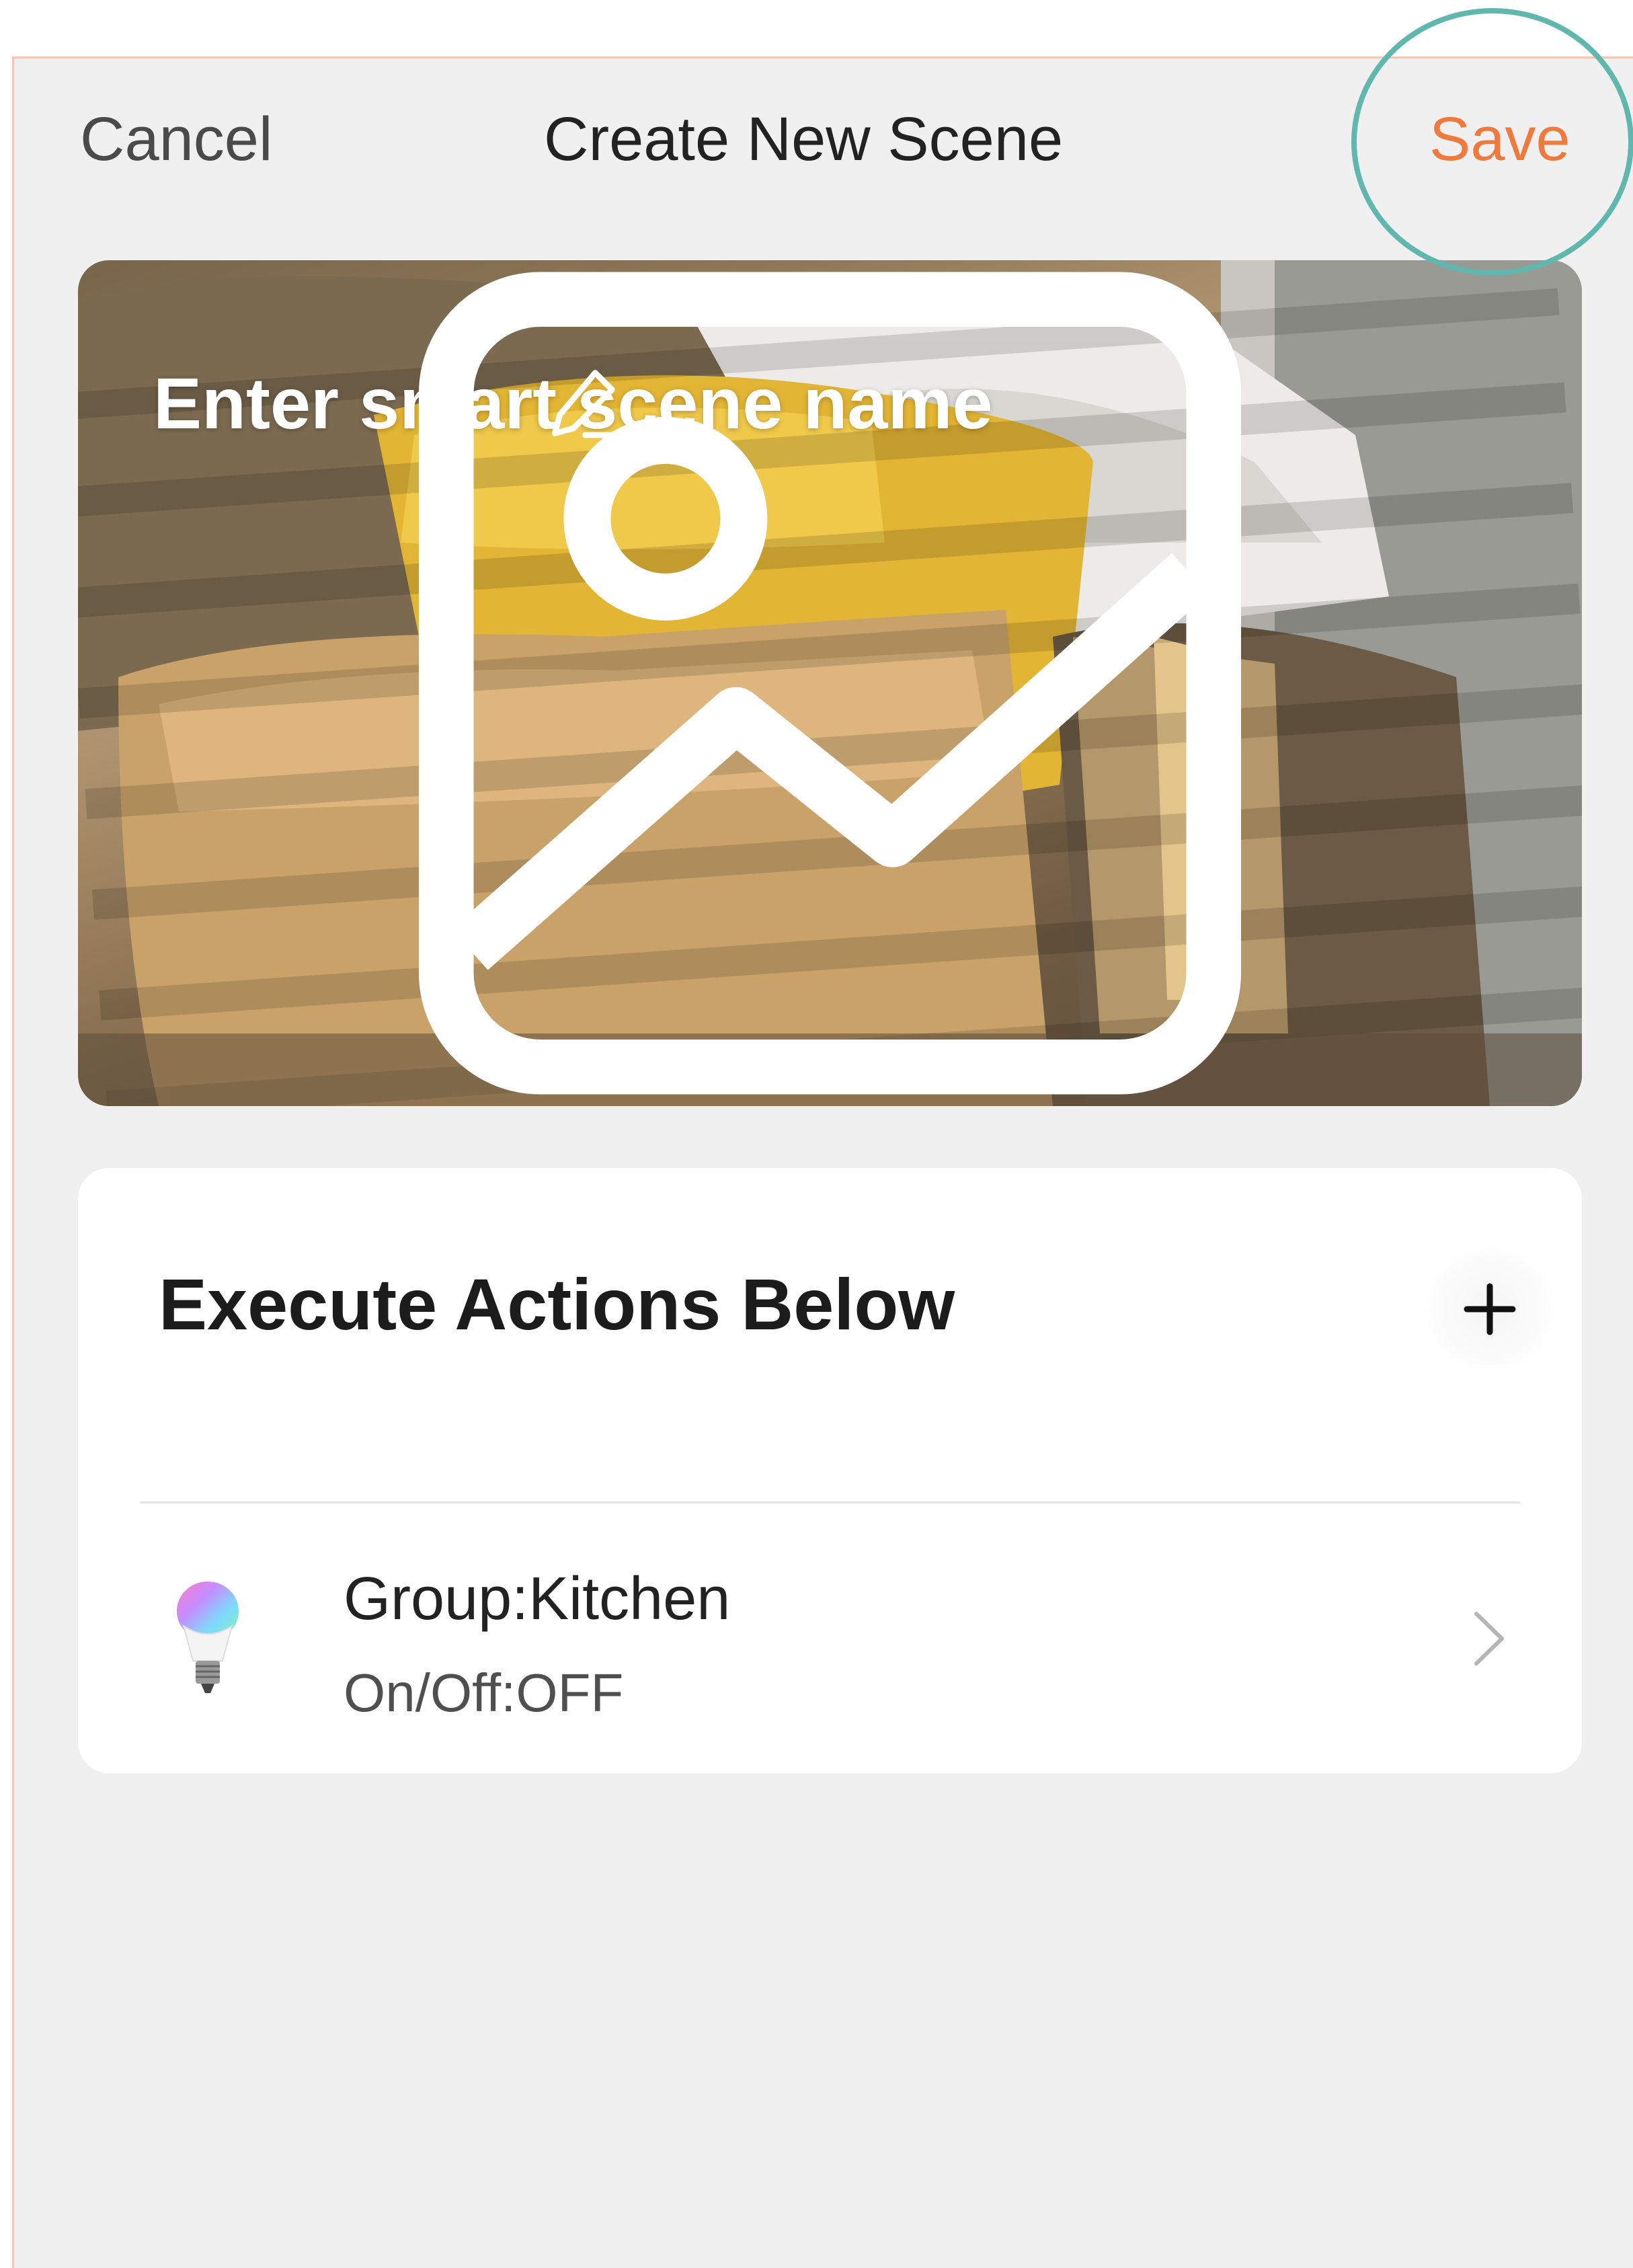 Image resolution: width=1633 pixels, height=2268 pixels. I want to click on navigation-bar: Cancel Create New Scene Save, so click(823, 159).